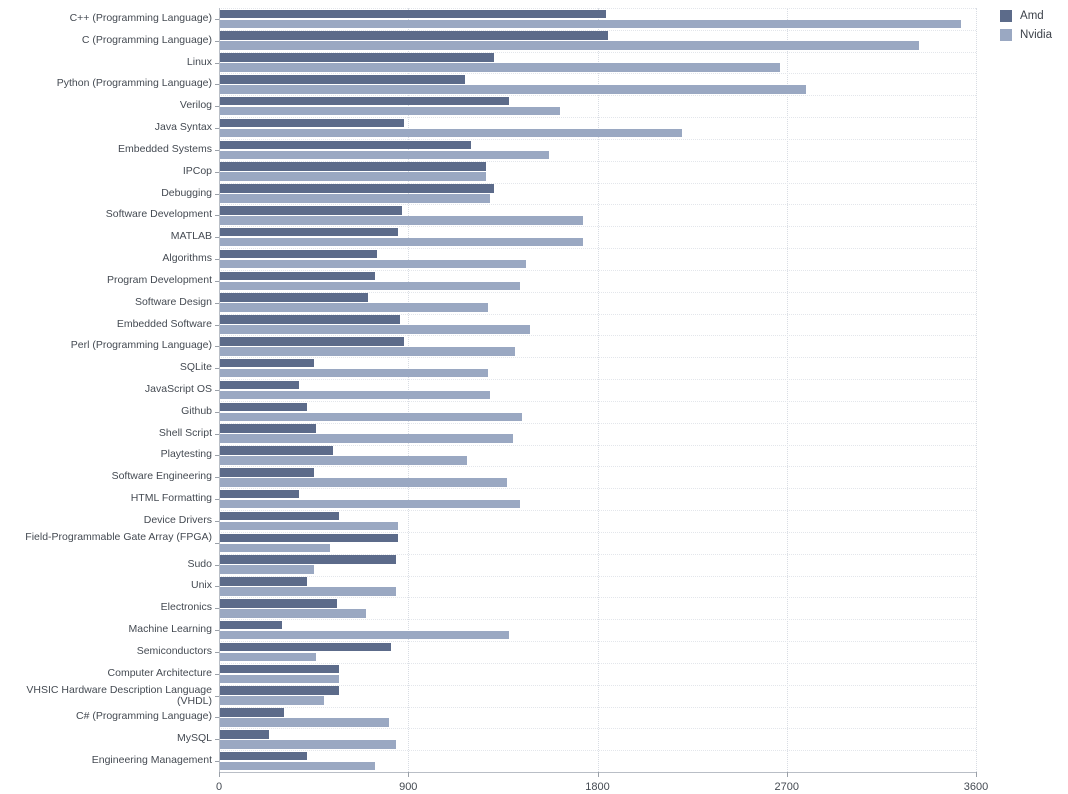  I want to click on x-tick-label: 0, so click(219, 787).